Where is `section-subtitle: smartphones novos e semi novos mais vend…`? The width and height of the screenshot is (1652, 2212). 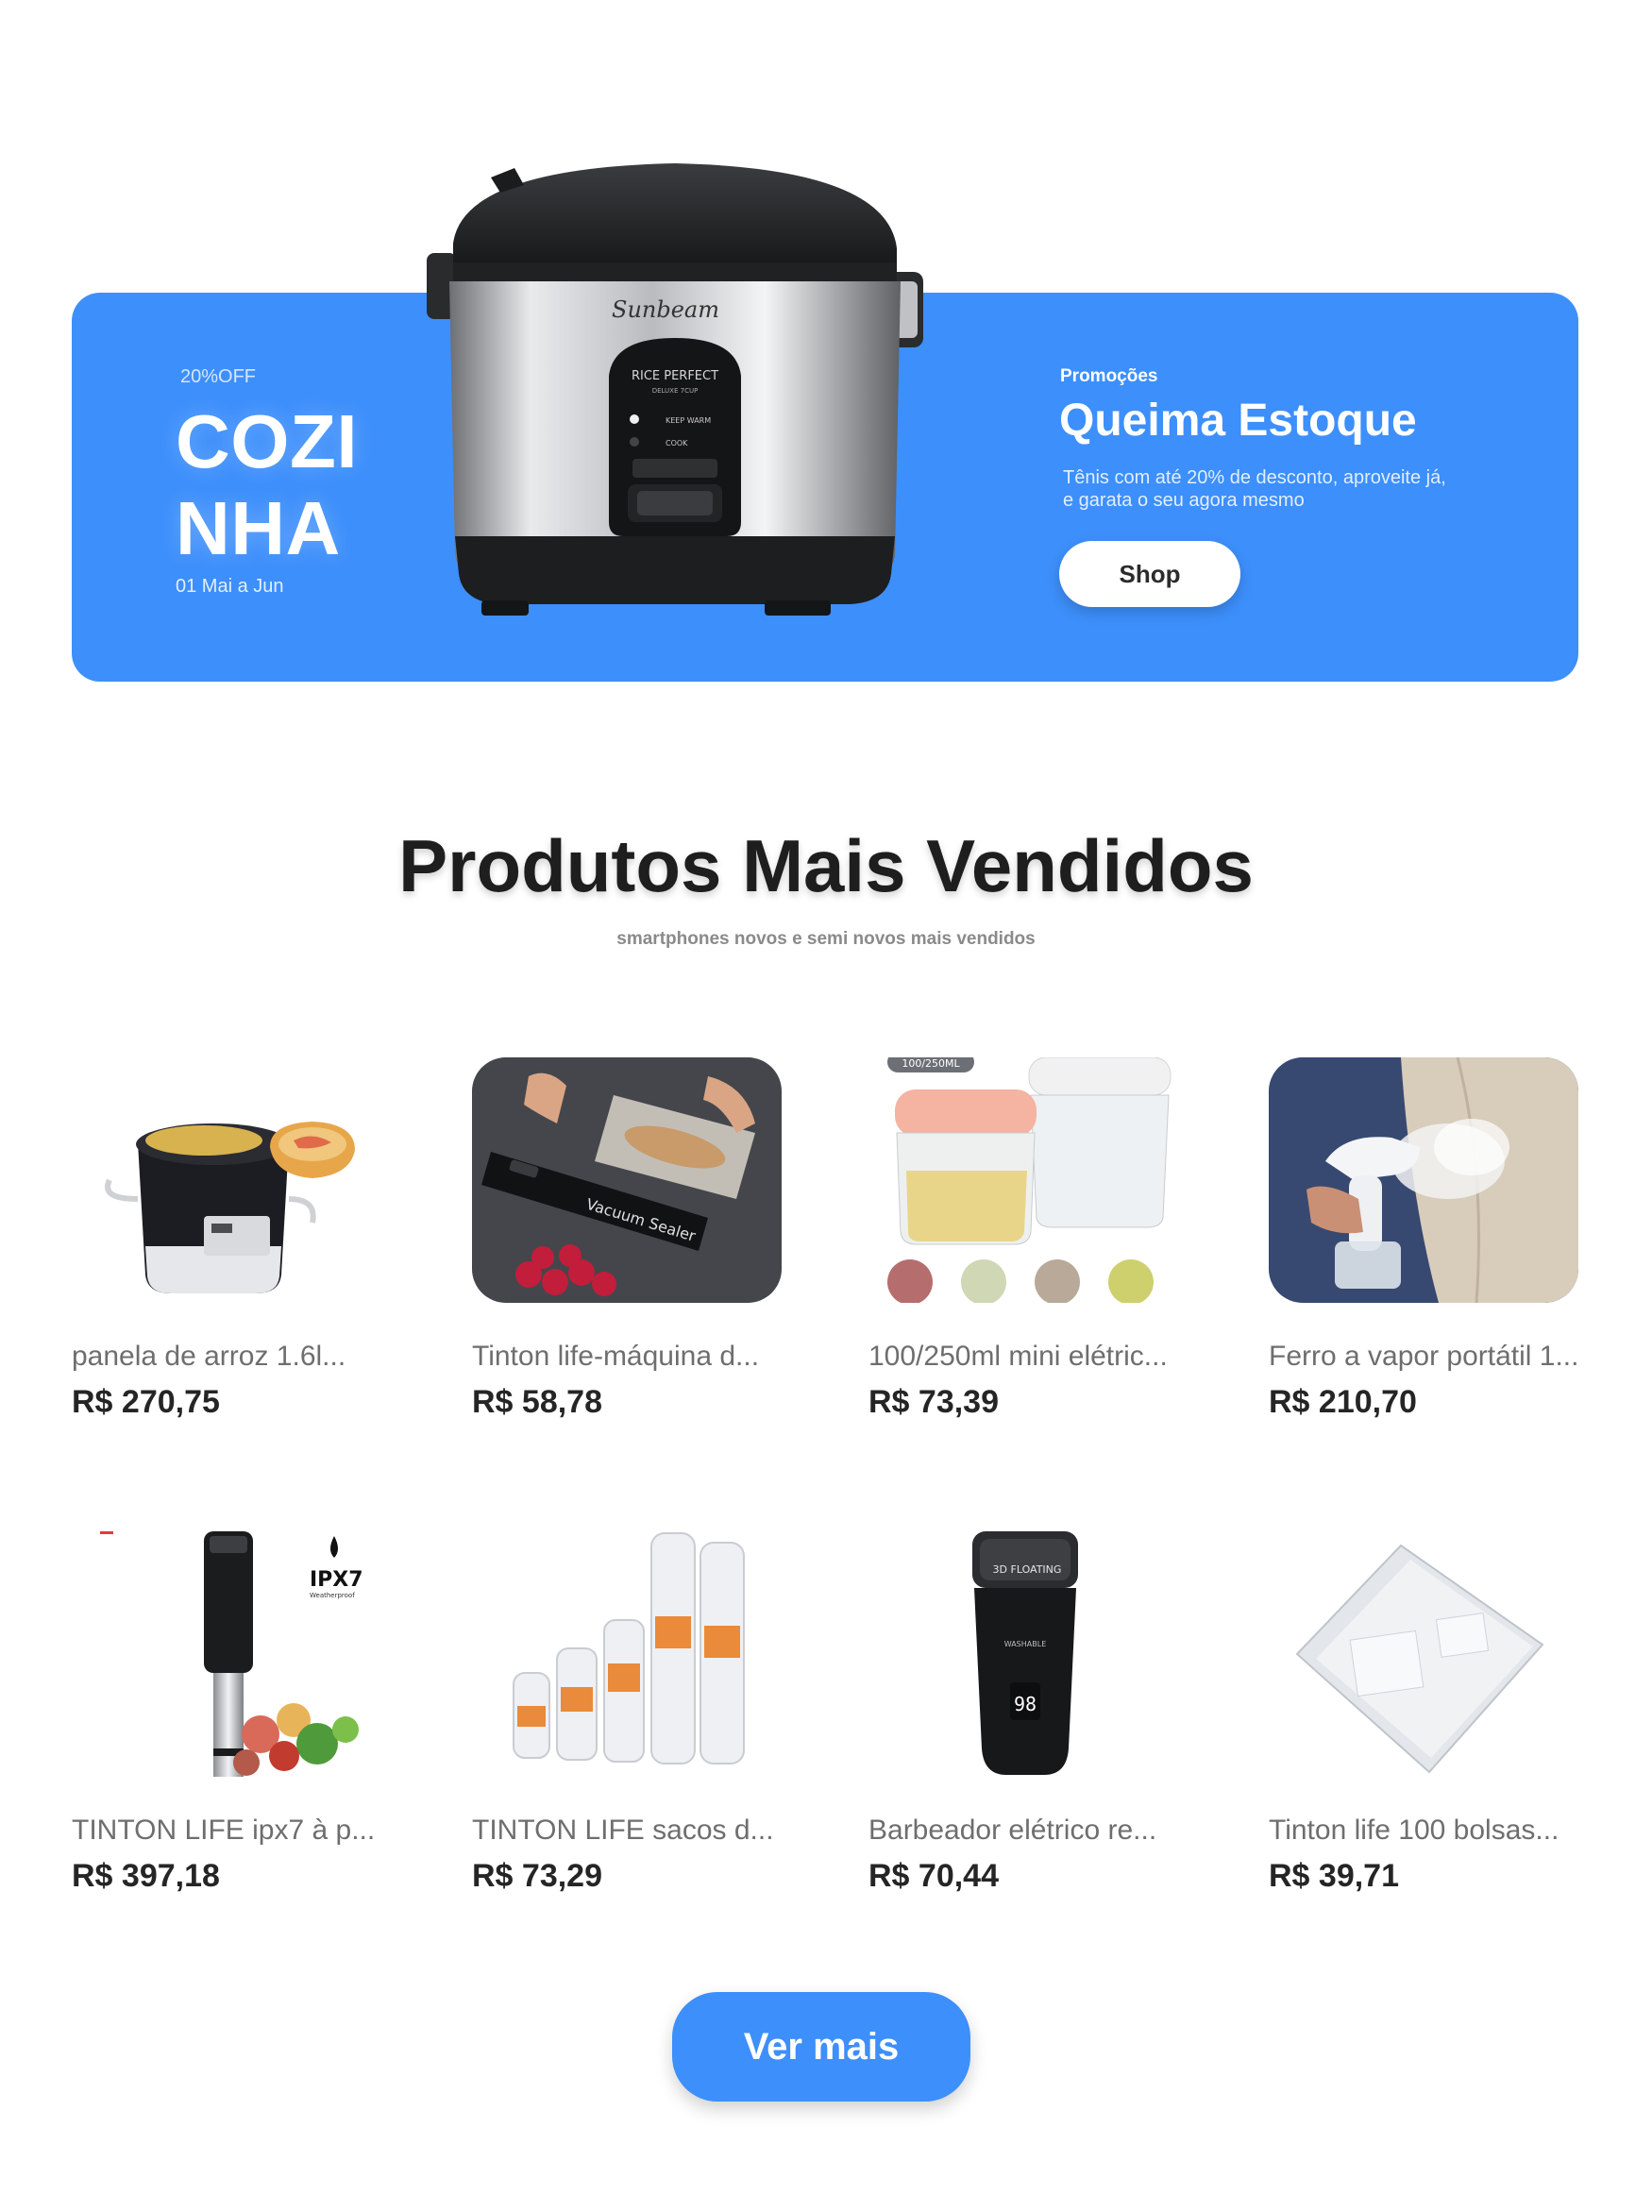 section-subtitle: smartphones novos e semi novos mais vend… is located at coordinates (826, 939).